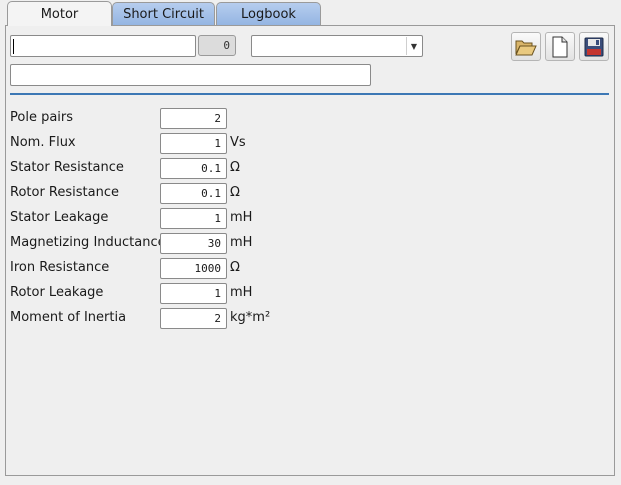 The width and height of the screenshot is (621, 485). I want to click on new-file-icon, so click(560, 46).